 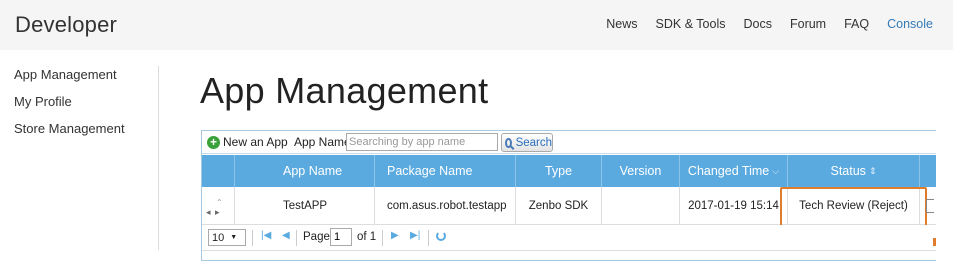 I want to click on orange-marker, so click(x=934, y=242).